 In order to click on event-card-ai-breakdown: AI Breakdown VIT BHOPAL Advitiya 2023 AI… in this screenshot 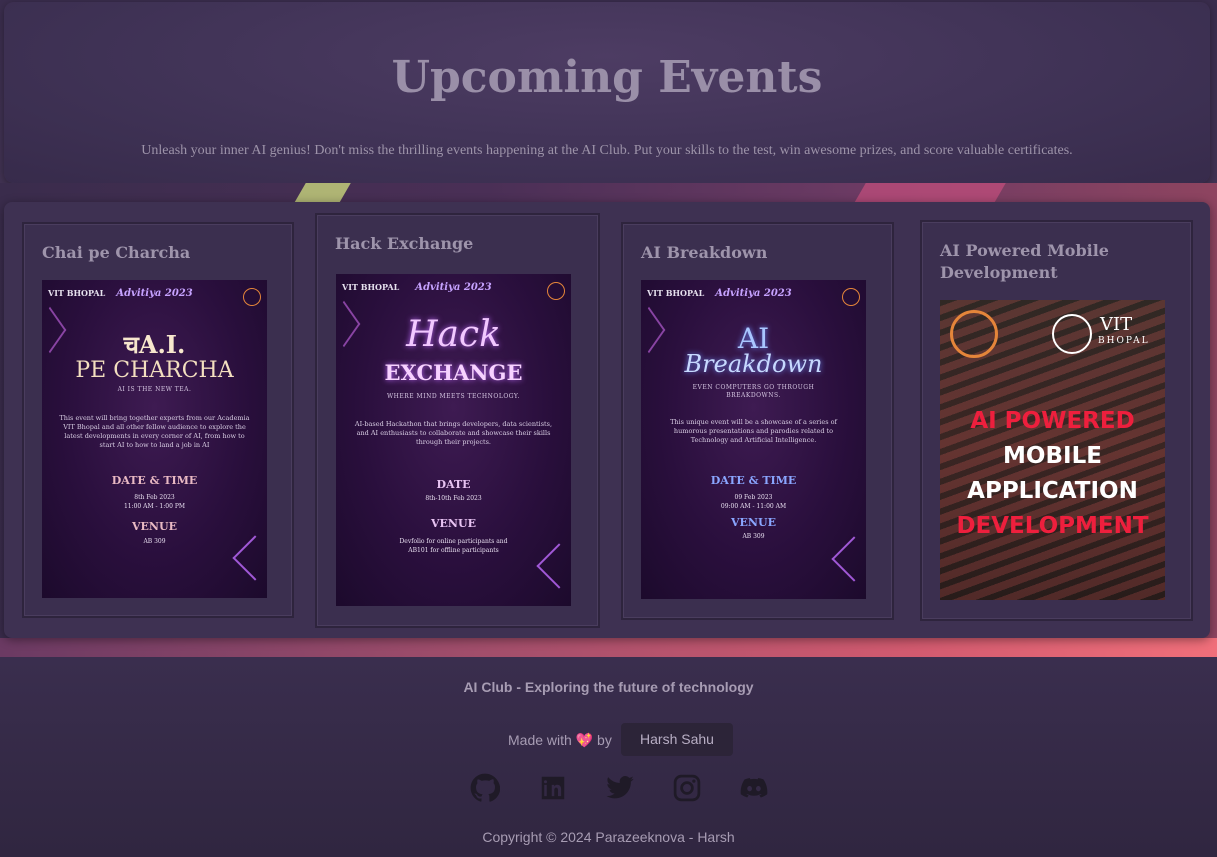, I will do `click(757, 421)`.